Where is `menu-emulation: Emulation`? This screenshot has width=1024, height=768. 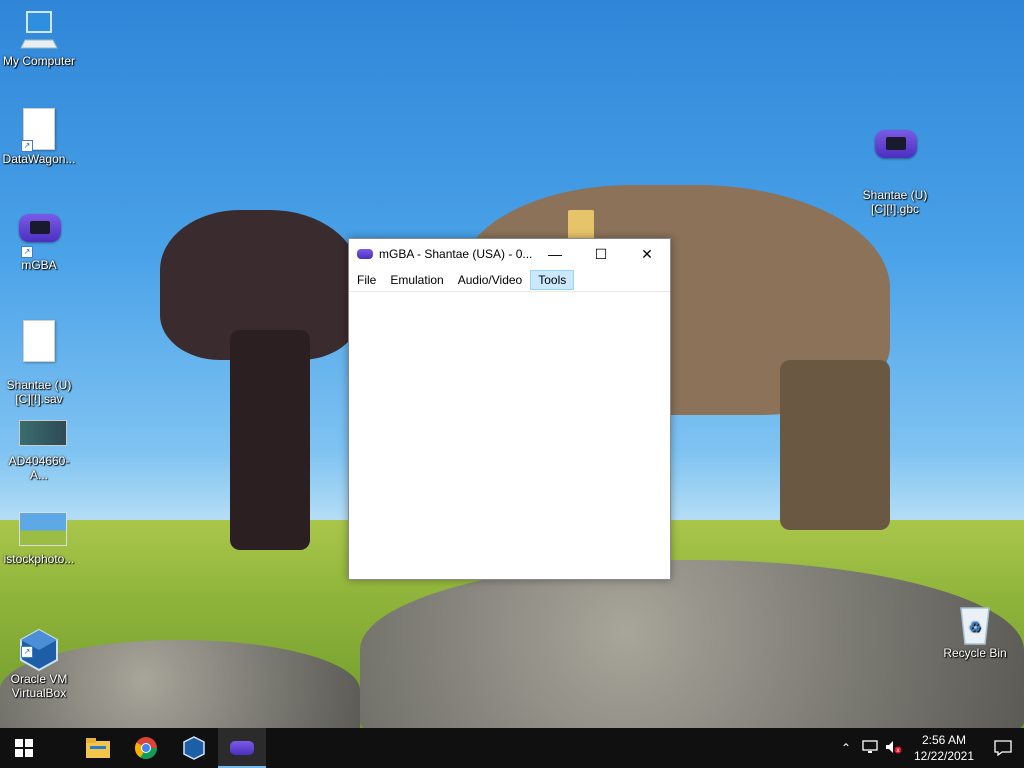
menu-emulation: Emulation is located at coordinates (416, 280).